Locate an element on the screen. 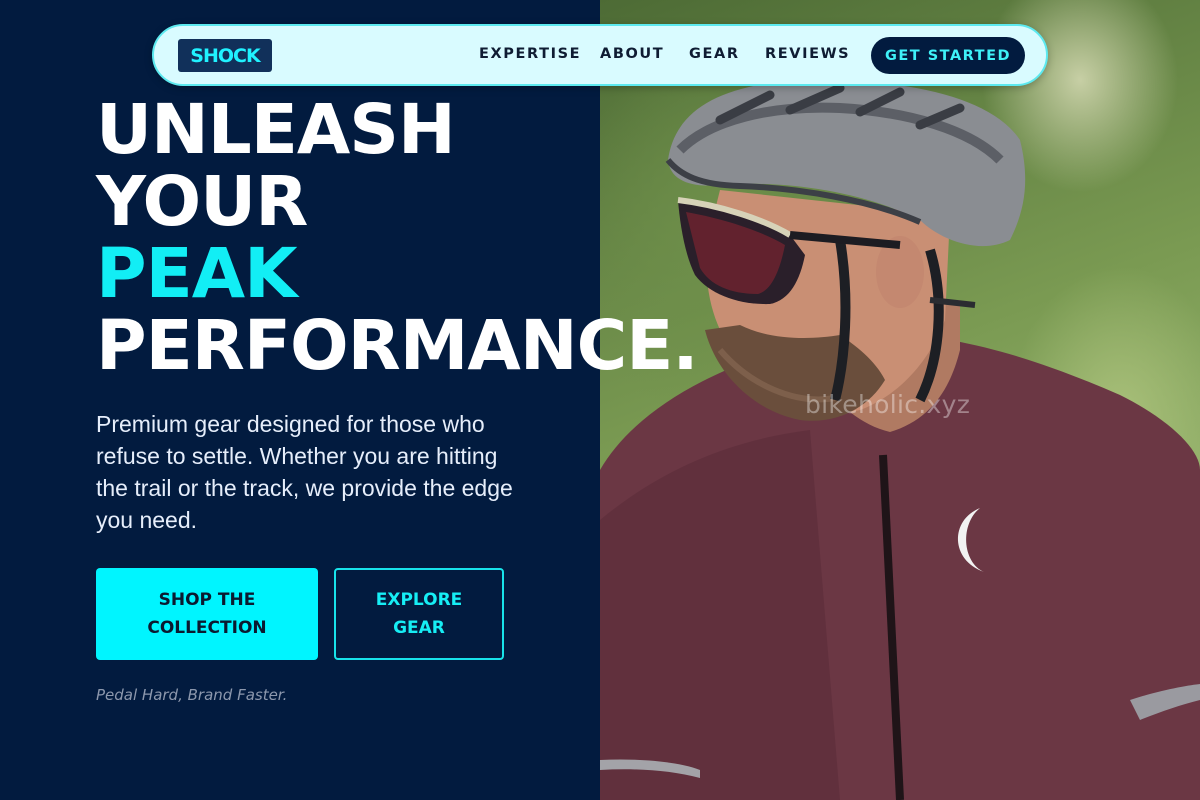 The width and height of the screenshot is (1200, 800). hero-tagline: Pedal Hard, Brand Faster. is located at coordinates (192, 695).